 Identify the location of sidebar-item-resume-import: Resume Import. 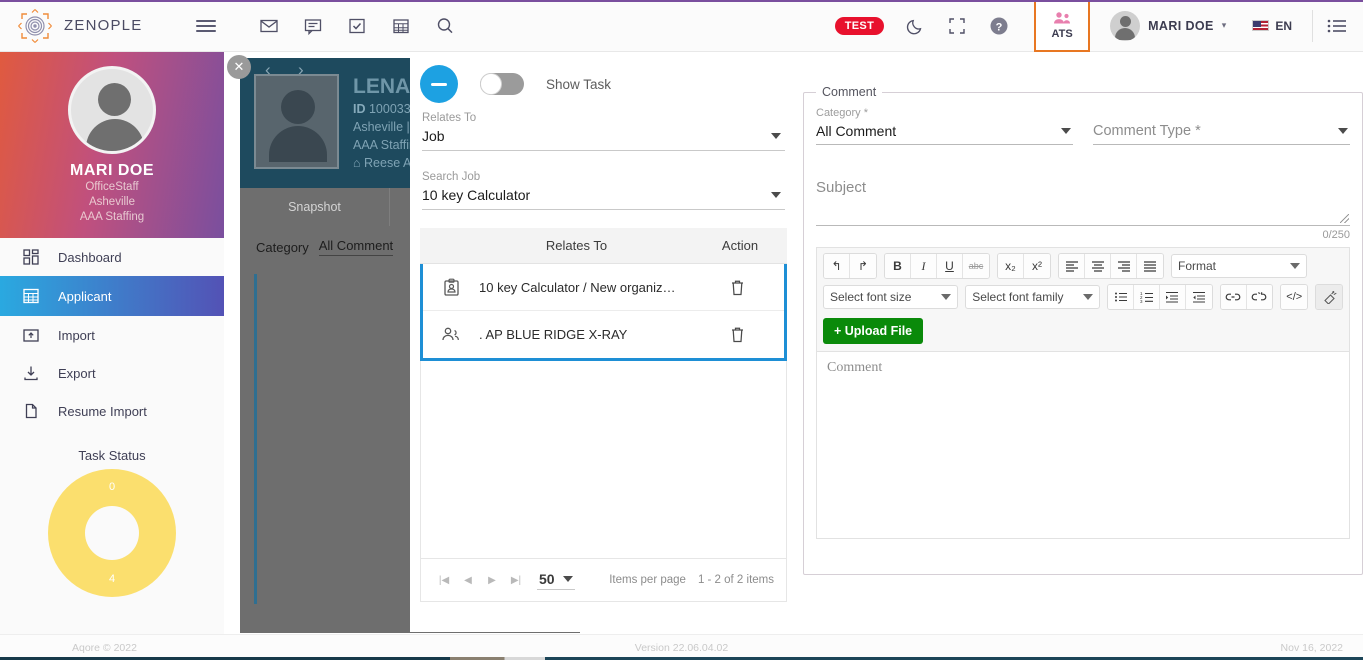
(112, 411).